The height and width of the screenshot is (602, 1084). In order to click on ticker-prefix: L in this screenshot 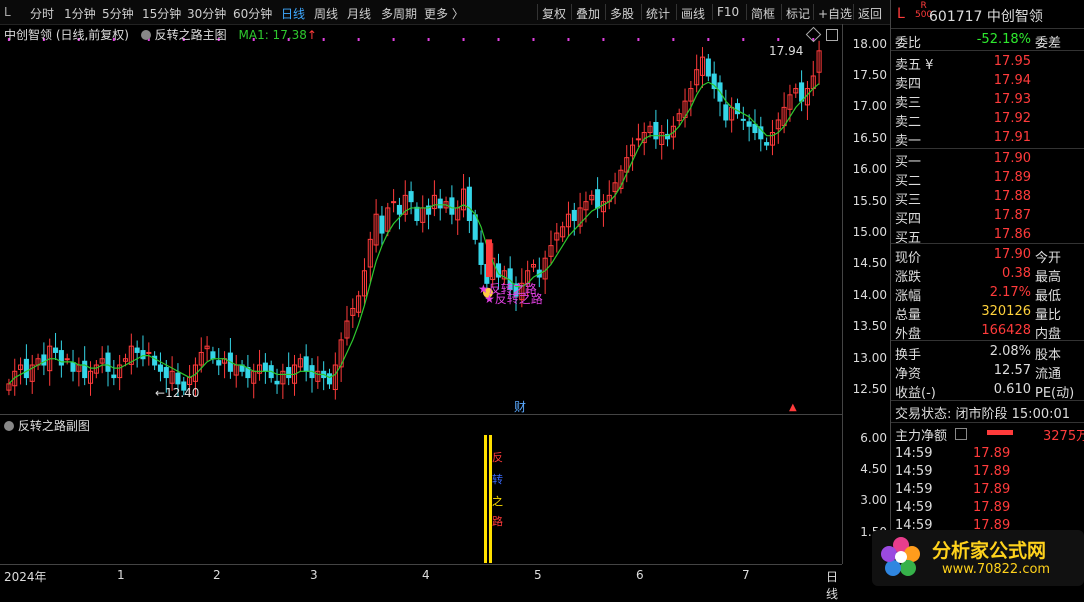, I will do `click(901, 14)`.